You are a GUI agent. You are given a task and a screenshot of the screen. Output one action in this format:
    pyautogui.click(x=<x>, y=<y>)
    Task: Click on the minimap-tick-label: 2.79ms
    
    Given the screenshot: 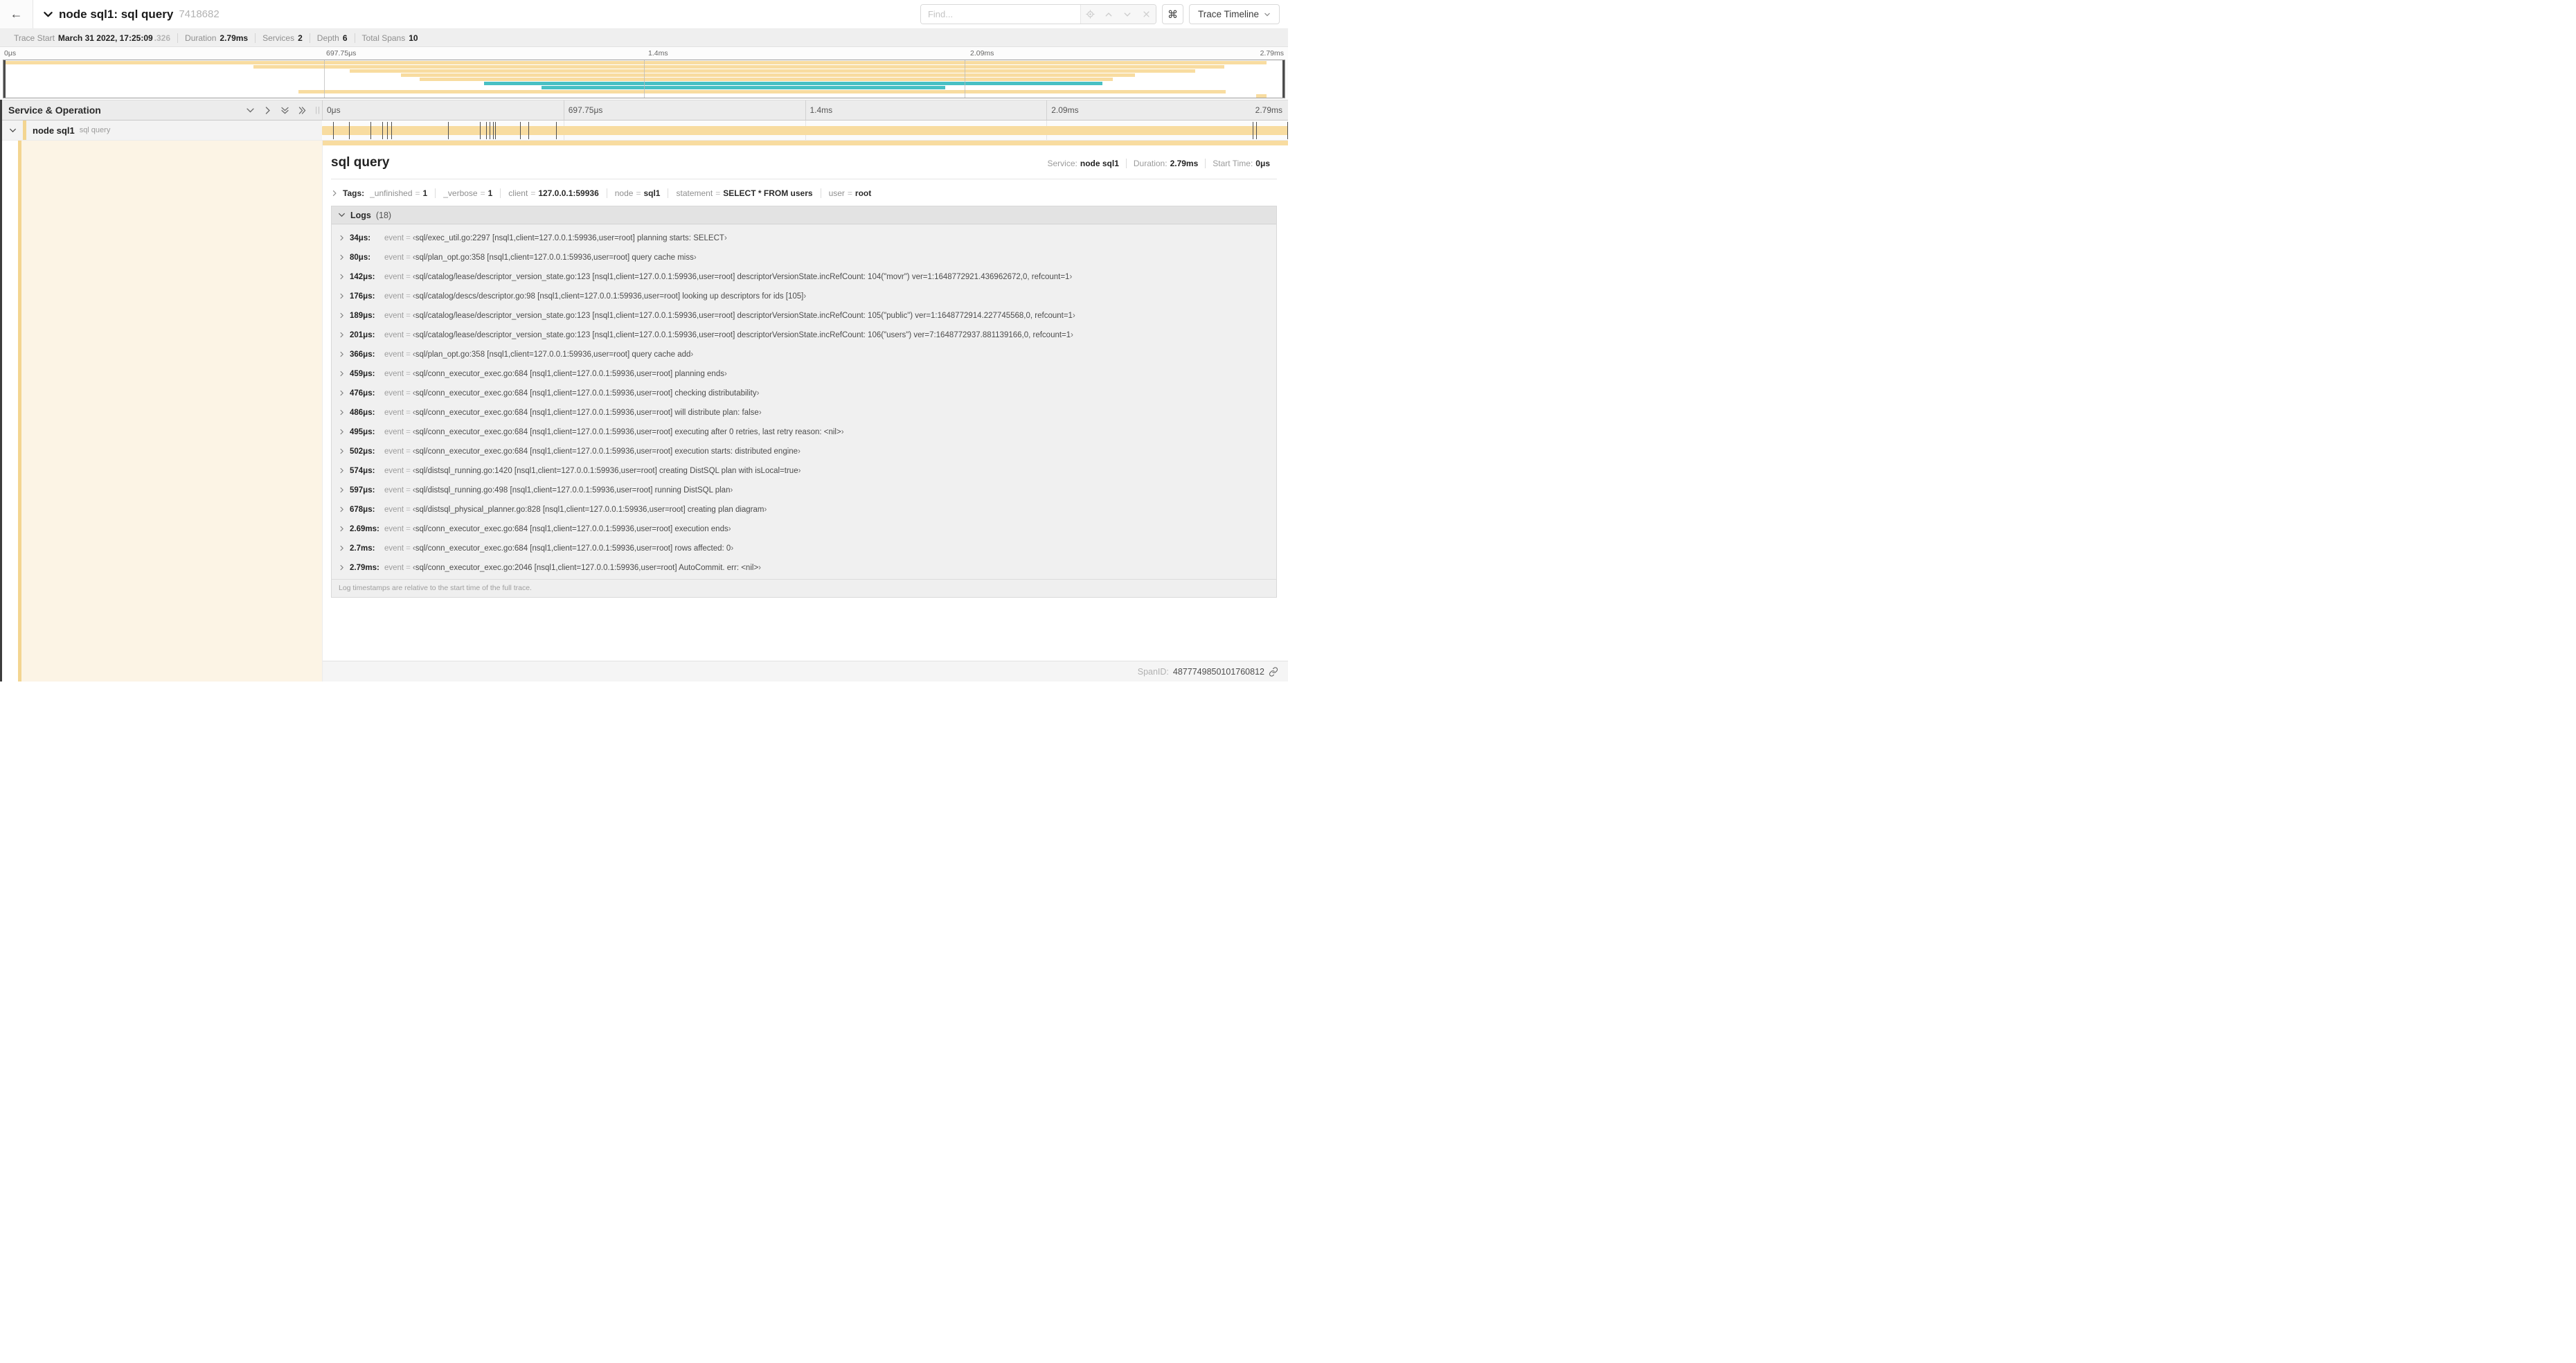 What is the action you would take?
    pyautogui.click(x=1272, y=53)
    